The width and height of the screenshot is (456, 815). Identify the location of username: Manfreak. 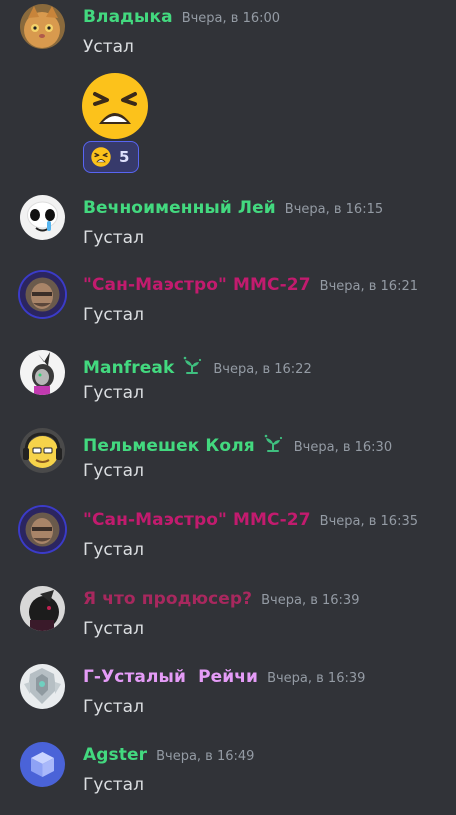
(128, 368).